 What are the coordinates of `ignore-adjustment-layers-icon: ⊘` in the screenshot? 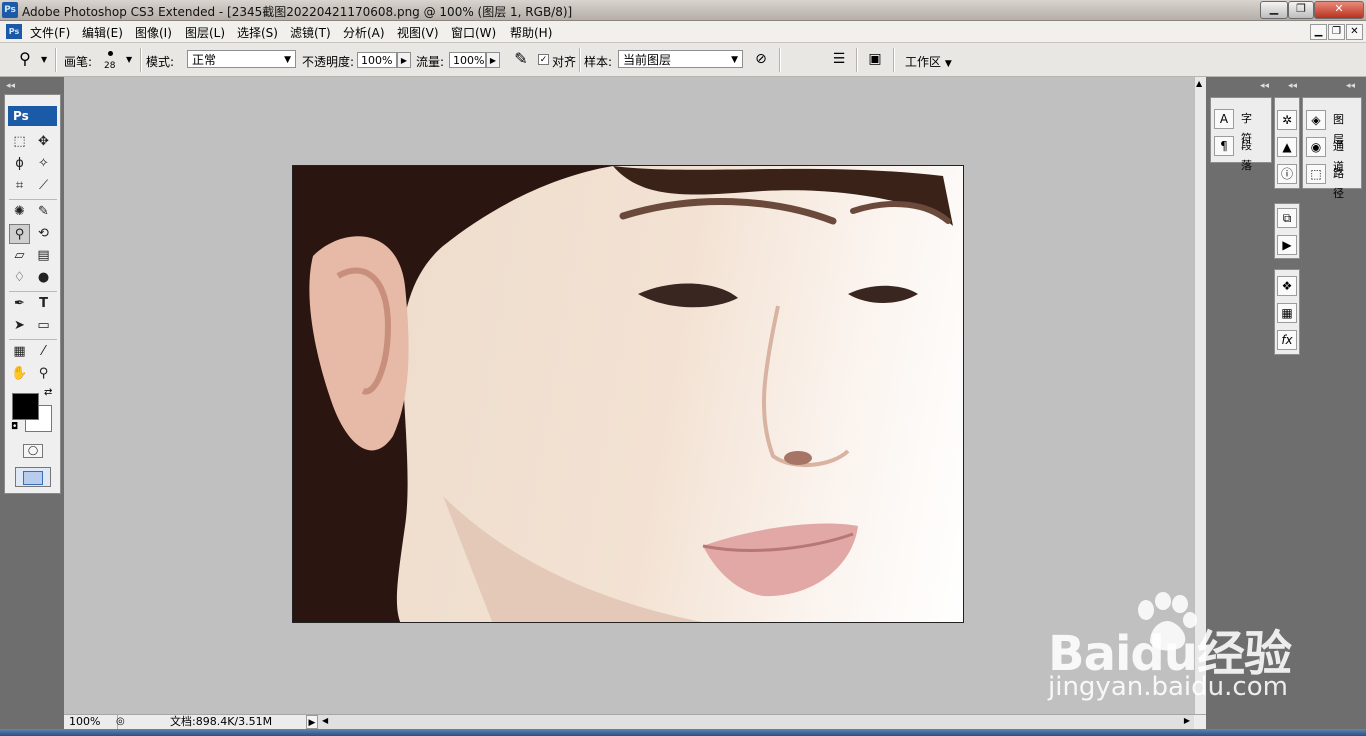 It's located at (761, 59).